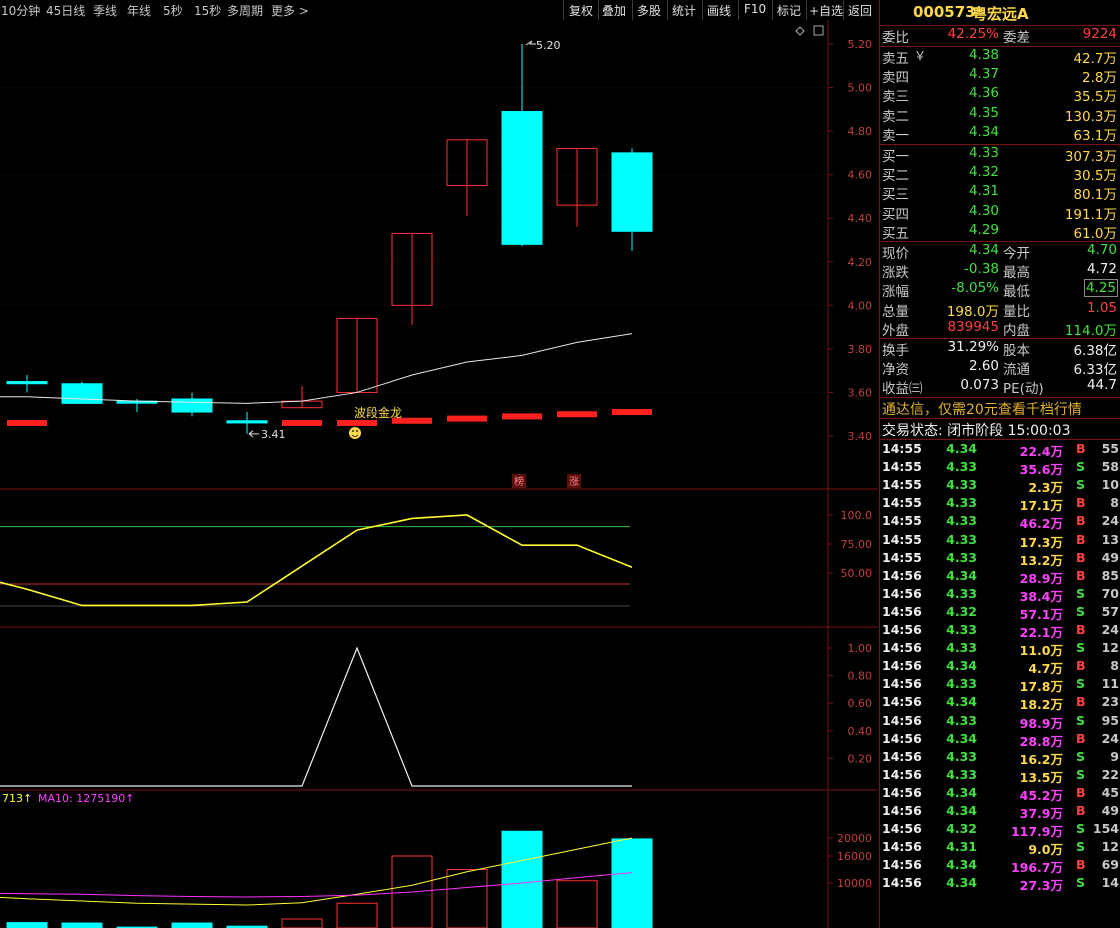 This screenshot has width=1120, height=928. I want to click on tick-volume: 4.7万, so click(1045, 669).